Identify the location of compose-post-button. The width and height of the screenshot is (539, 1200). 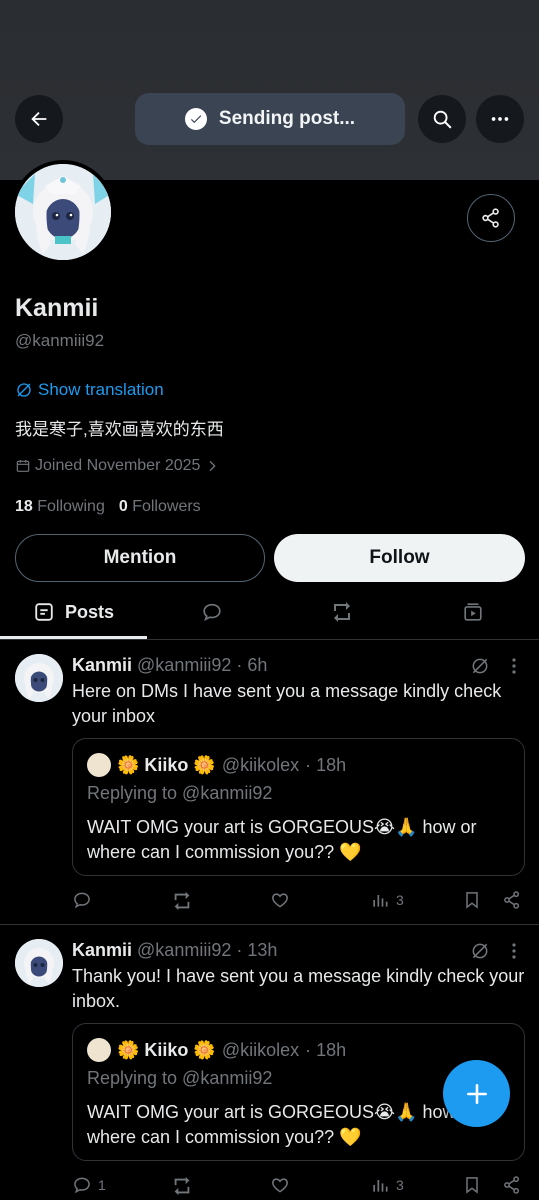
(476, 1093).